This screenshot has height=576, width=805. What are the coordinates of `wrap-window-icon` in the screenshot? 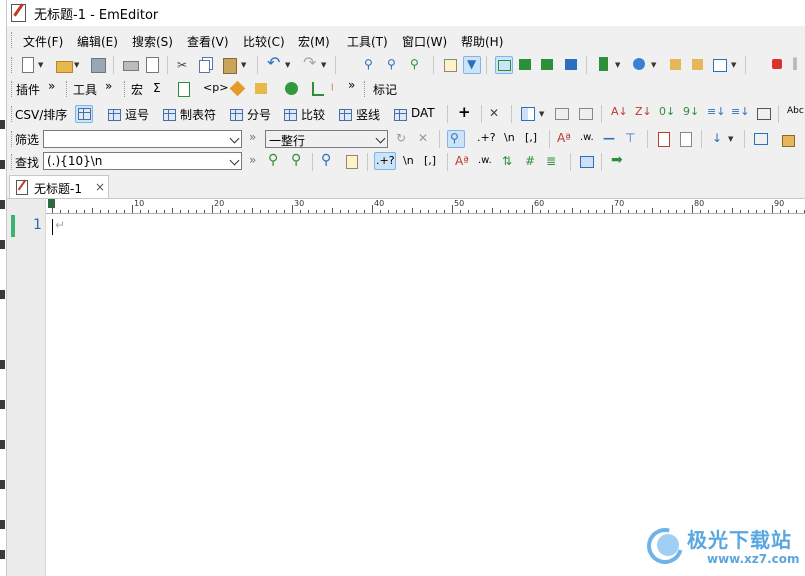 It's located at (526, 65).